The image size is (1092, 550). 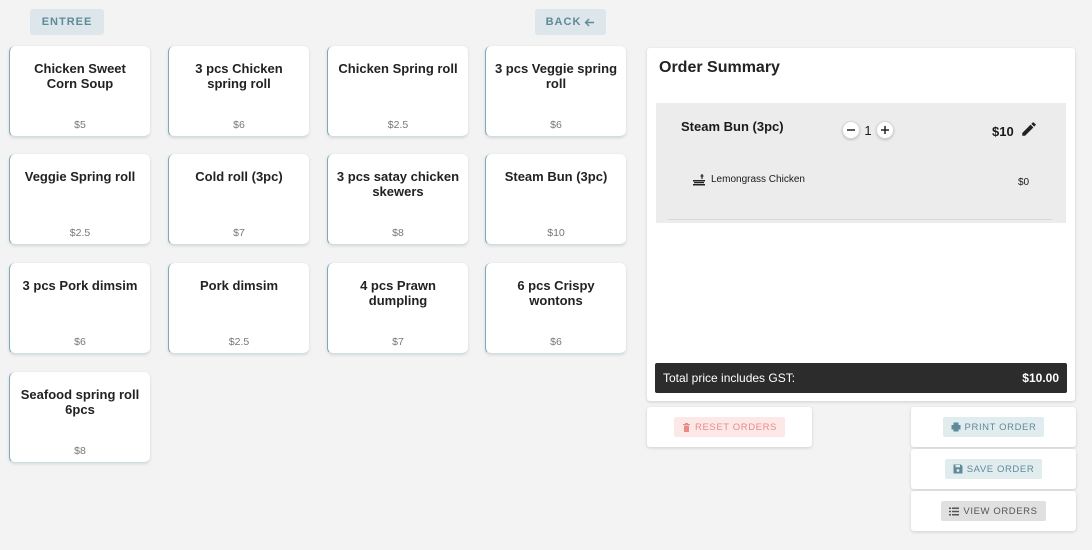 I want to click on menu-item-card: Steam Bun (3pc) $10, so click(x=555, y=199).